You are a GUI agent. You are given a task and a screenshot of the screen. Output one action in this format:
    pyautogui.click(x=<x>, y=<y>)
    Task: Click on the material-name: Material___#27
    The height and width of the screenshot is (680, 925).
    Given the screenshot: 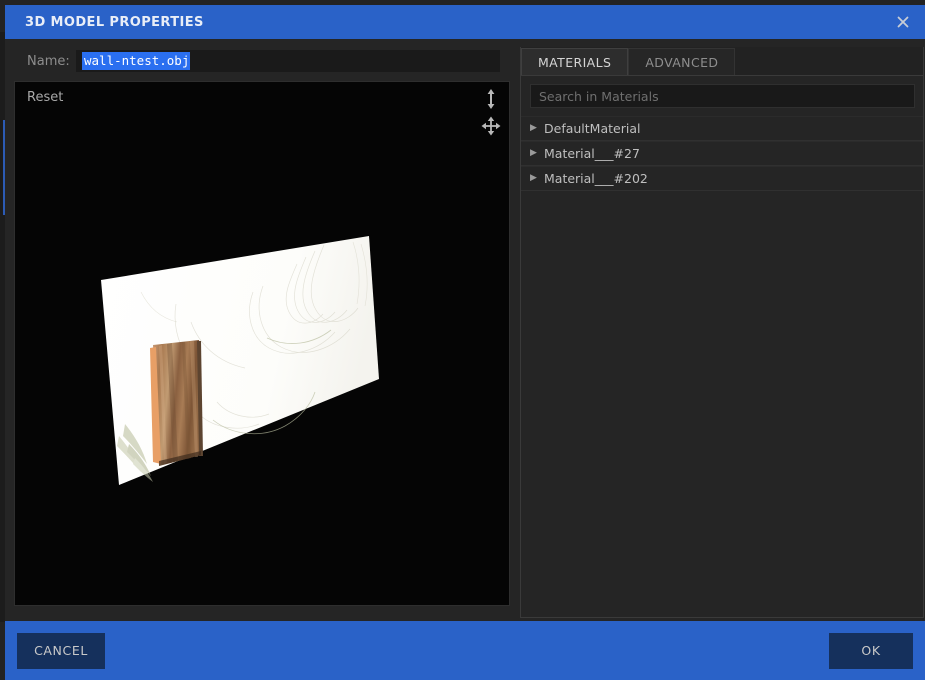 What is the action you would take?
    pyautogui.click(x=592, y=153)
    